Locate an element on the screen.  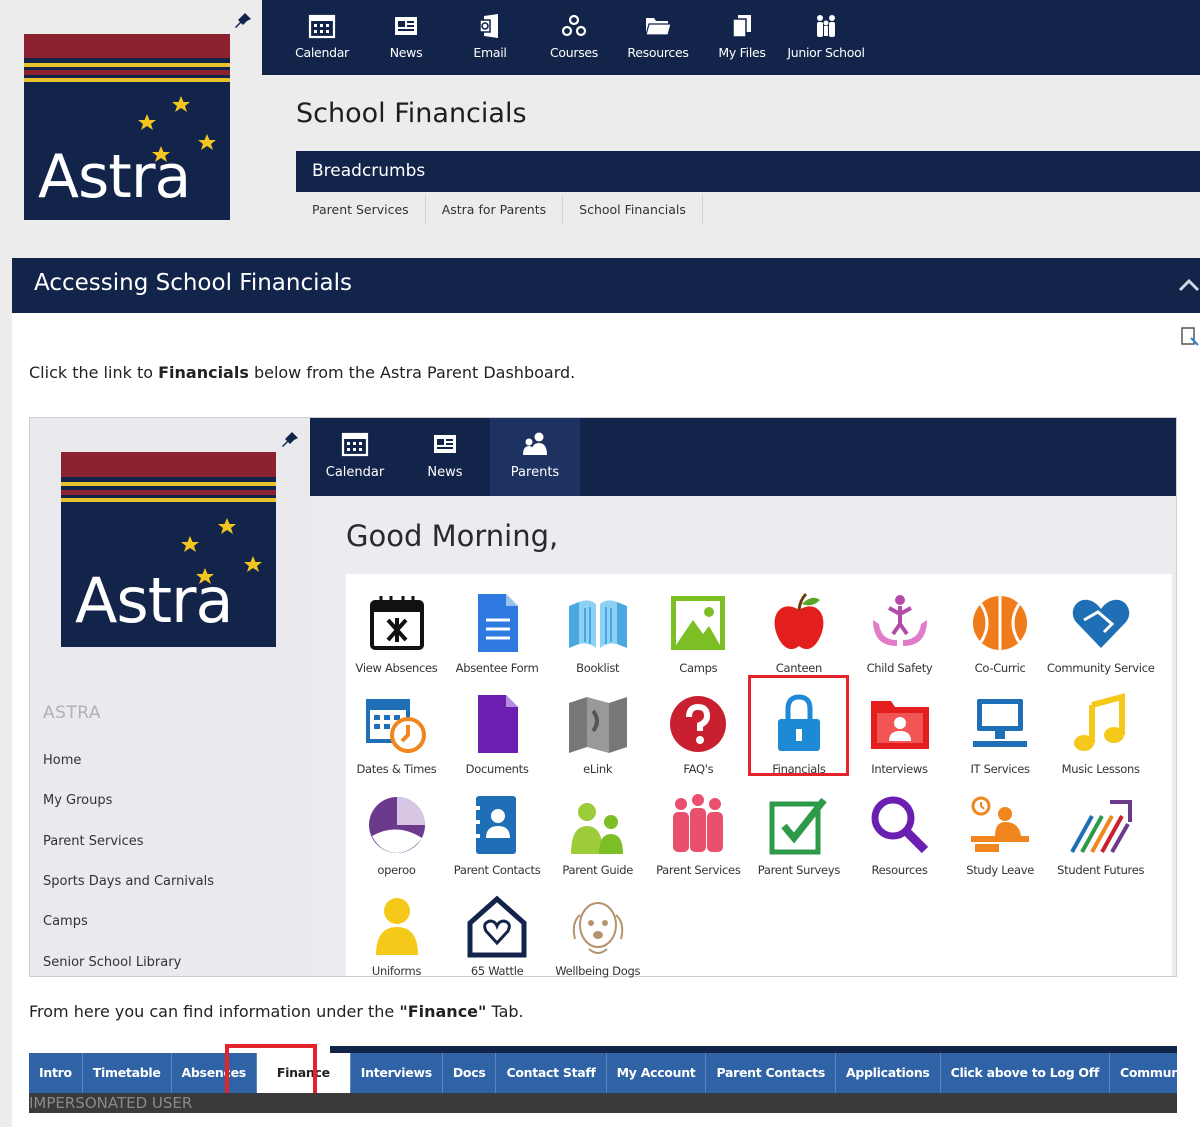
music-lessons-icon is located at coordinates (1101, 717).